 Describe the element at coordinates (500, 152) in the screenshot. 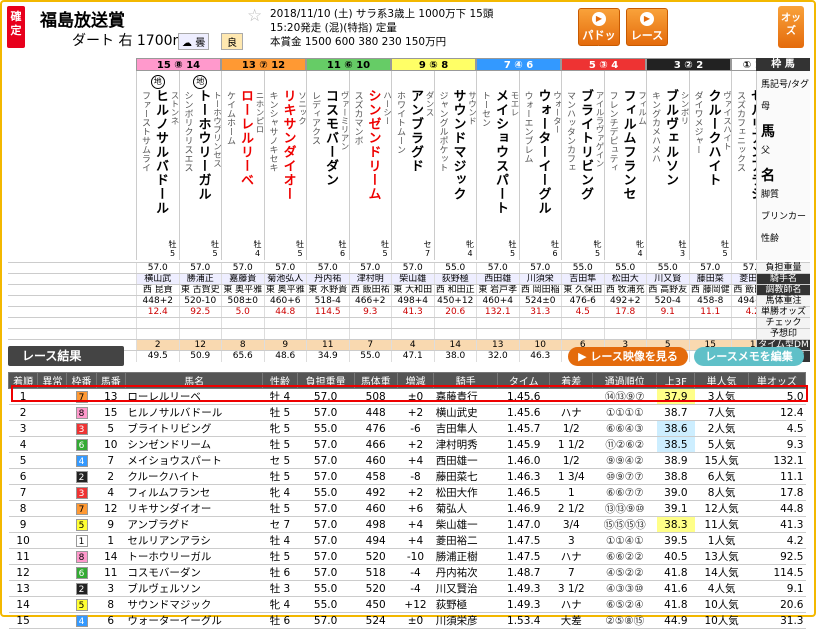

I see `horse-name: メイショウスパート` at that location.